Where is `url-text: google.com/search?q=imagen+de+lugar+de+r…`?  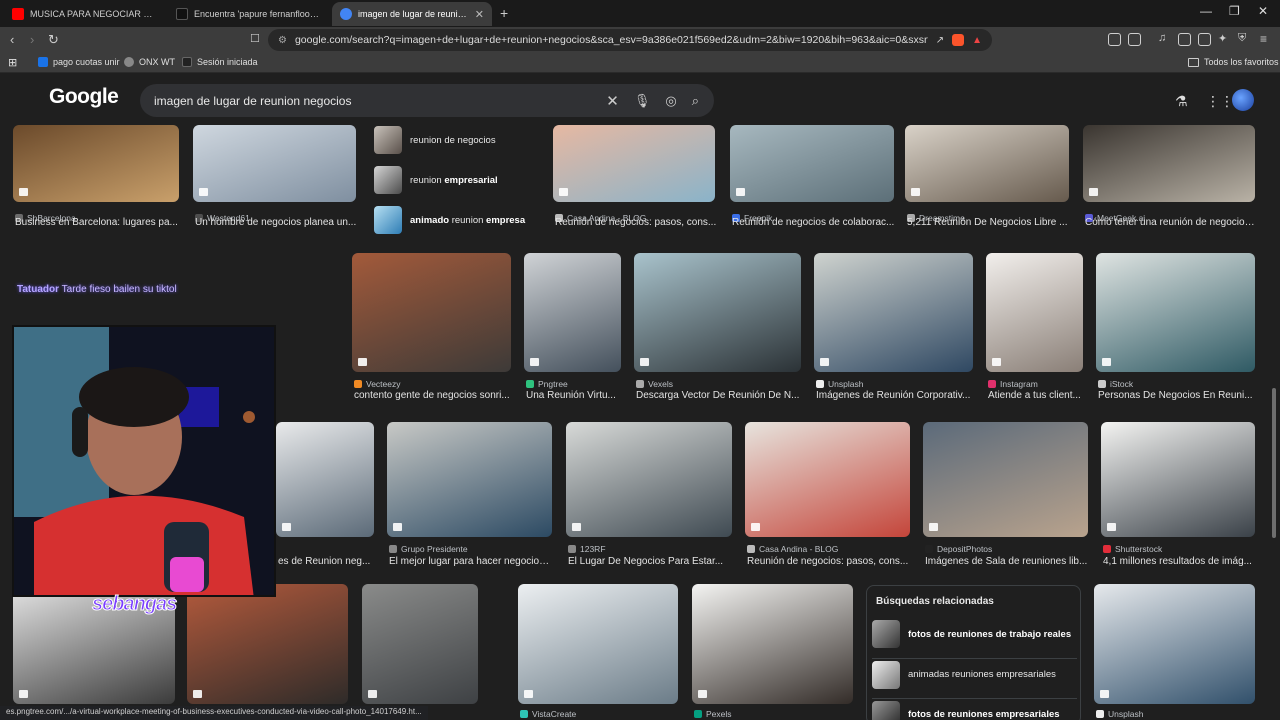
url-text: google.com/search?q=imagen+de+lugar+de+r… is located at coordinates (611, 40).